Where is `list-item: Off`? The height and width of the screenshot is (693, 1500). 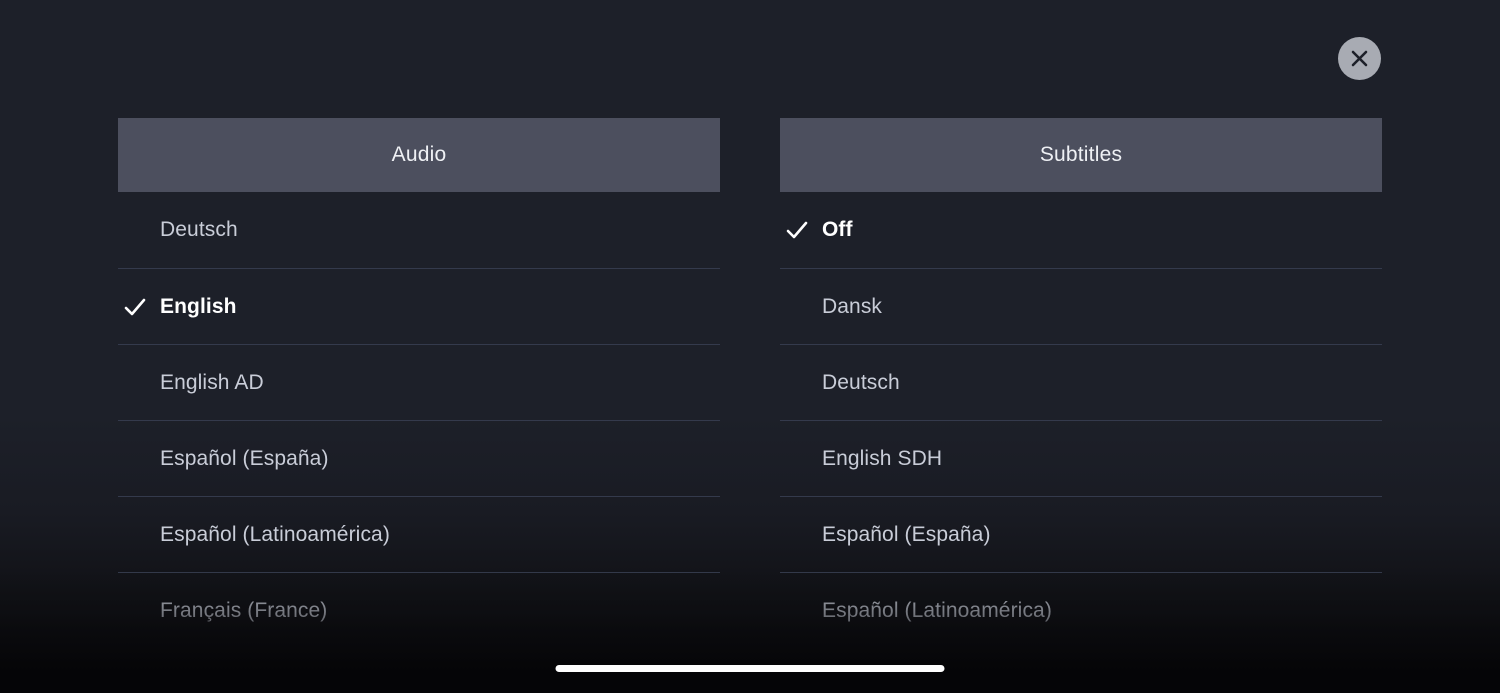 list-item: Off is located at coordinates (1081, 230).